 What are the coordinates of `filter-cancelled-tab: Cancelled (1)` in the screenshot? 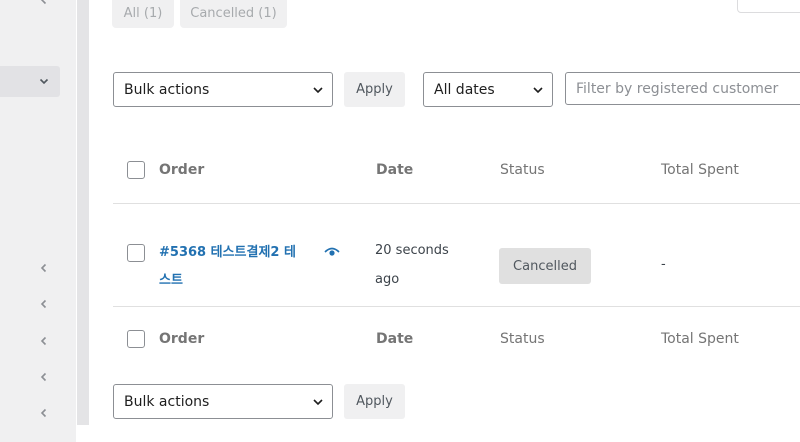 It's located at (233, 14).